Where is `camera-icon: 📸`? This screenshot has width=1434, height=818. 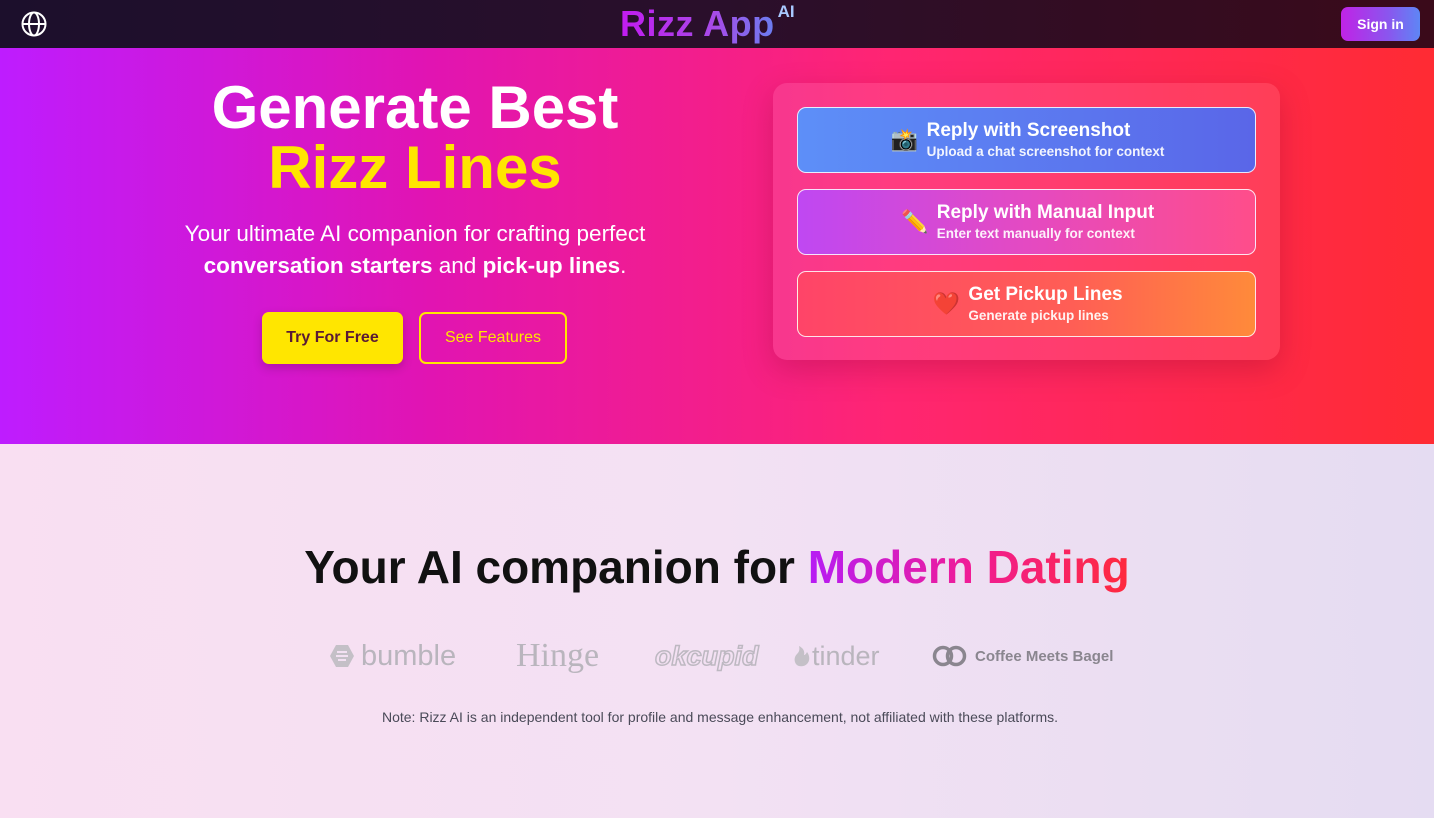
camera-icon: 📸 is located at coordinates (904, 139).